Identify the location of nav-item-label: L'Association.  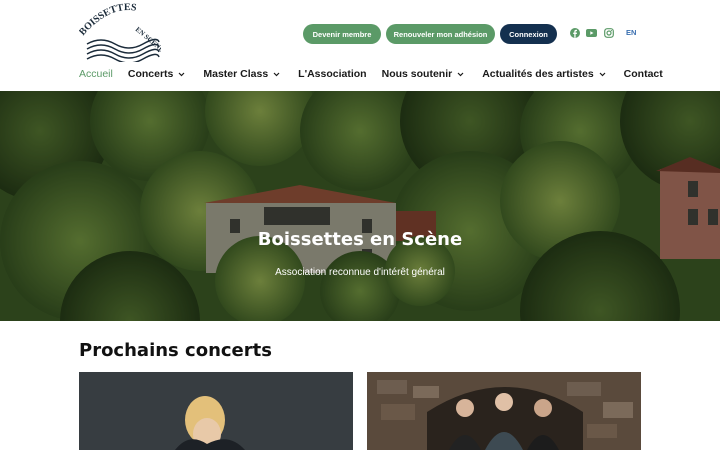
(332, 74).